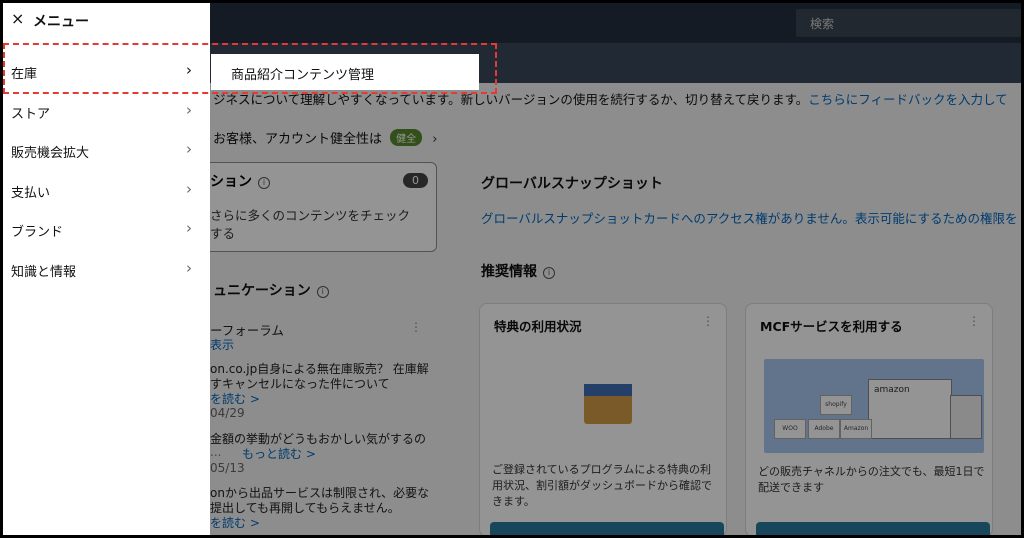  What do you see at coordinates (17, 18) in the screenshot?
I see `close-icon: ×` at bounding box center [17, 18].